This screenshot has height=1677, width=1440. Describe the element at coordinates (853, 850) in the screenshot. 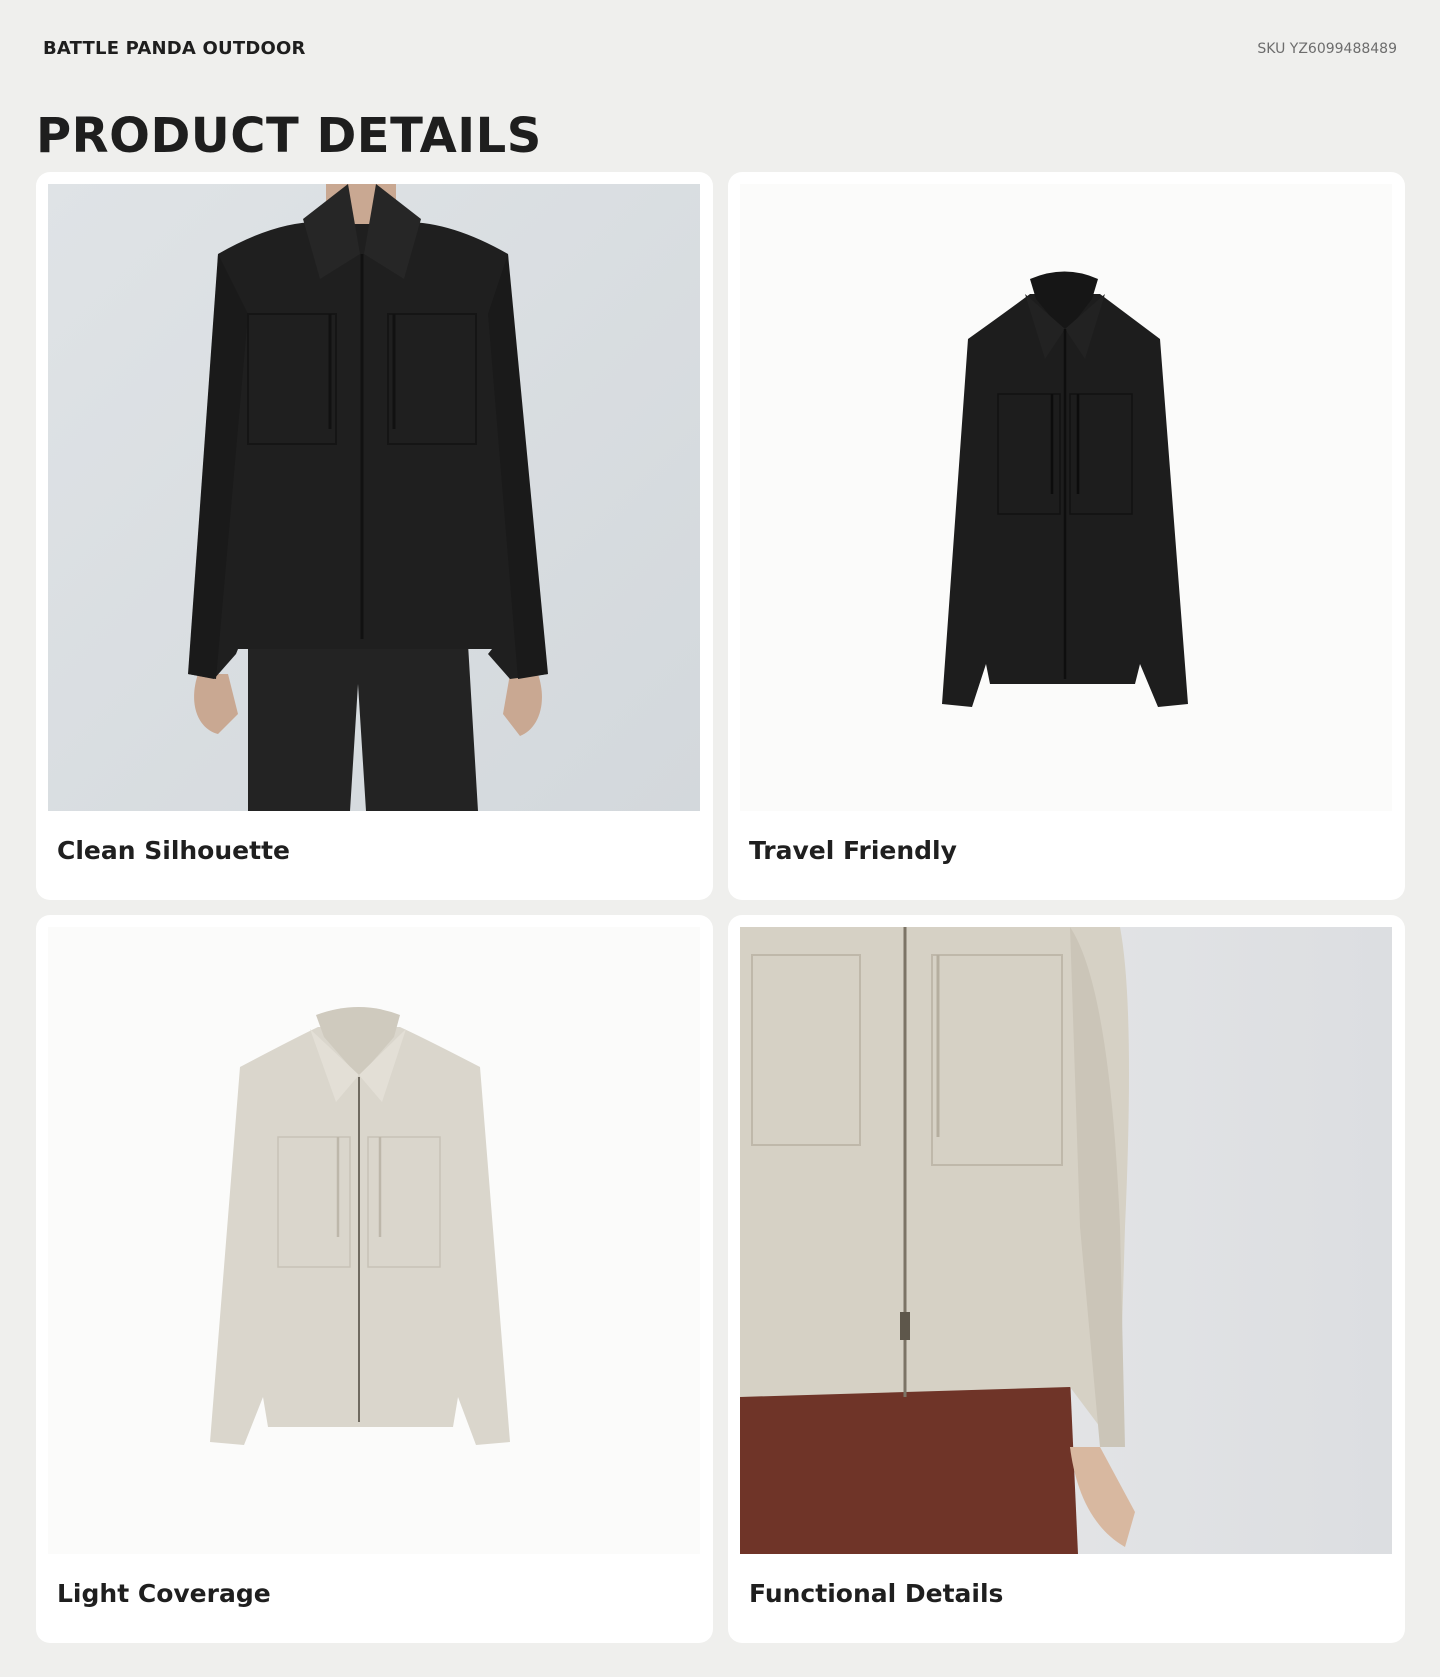

I see `card-caption: Travel Friendly` at that location.